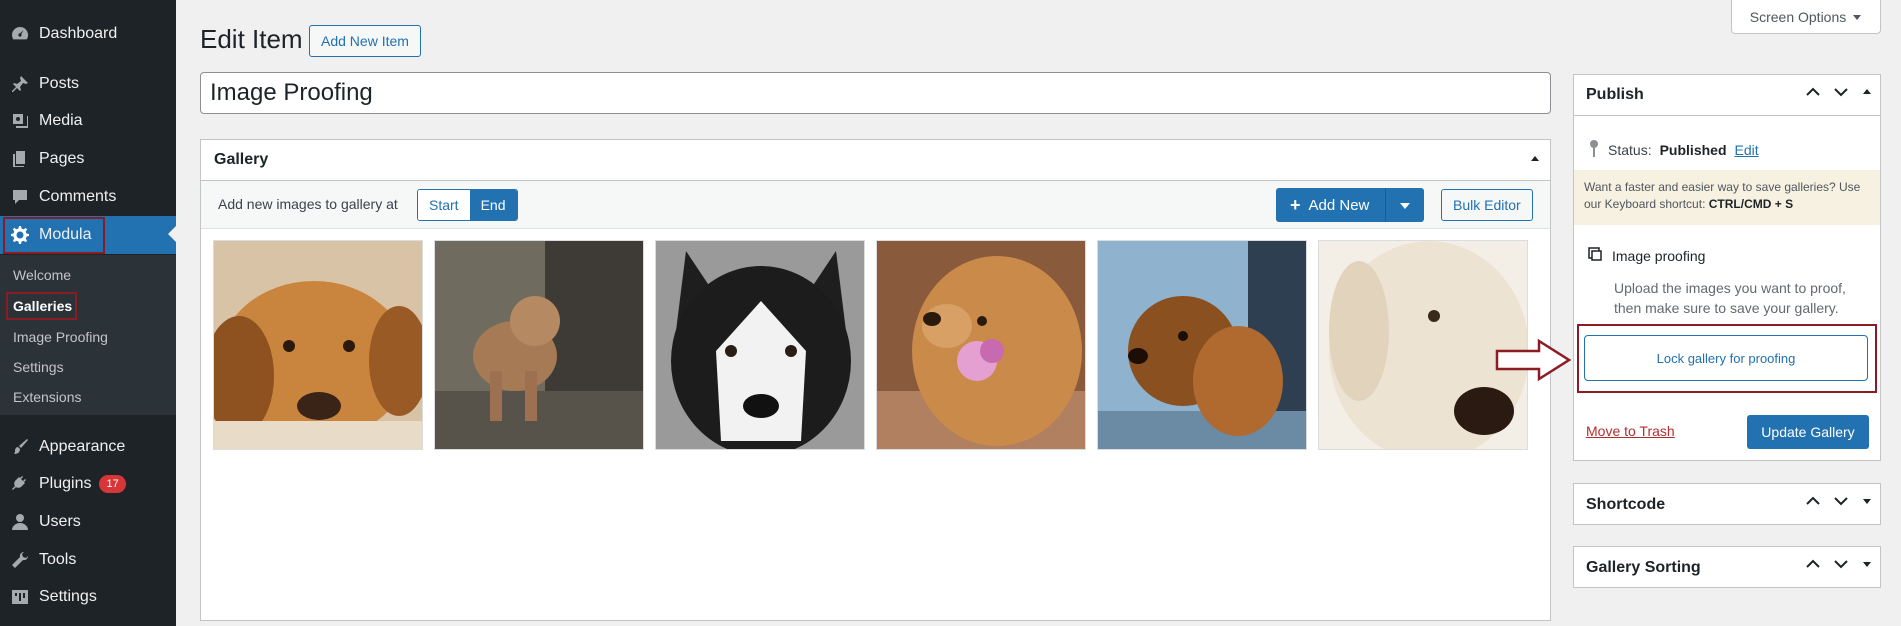 The width and height of the screenshot is (1901, 626). Describe the element at coordinates (88, 522) in the screenshot. I see `menu-users: Users` at that location.